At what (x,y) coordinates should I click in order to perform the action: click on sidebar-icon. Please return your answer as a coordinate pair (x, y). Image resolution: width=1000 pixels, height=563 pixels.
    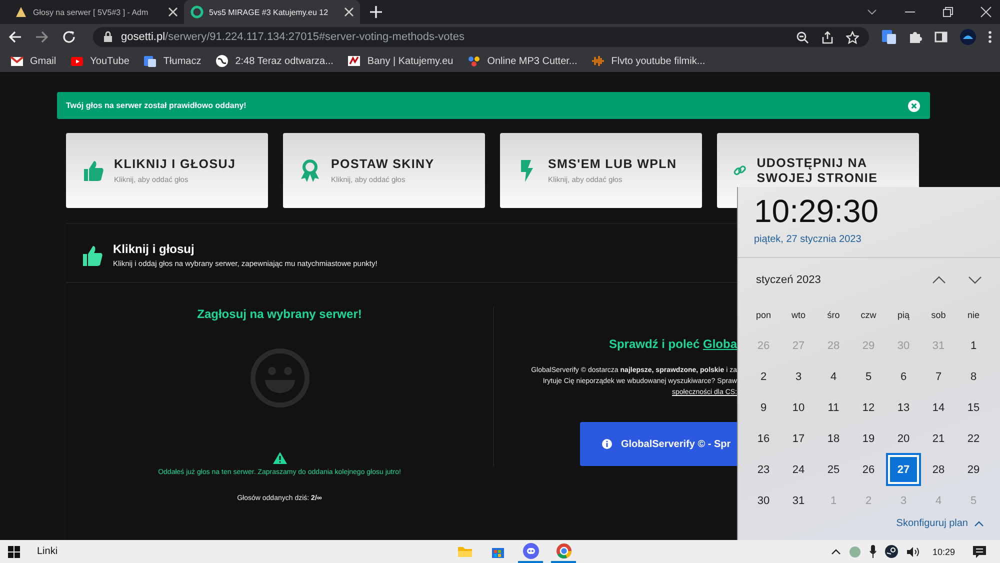
    Looking at the image, I should click on (941, 37).